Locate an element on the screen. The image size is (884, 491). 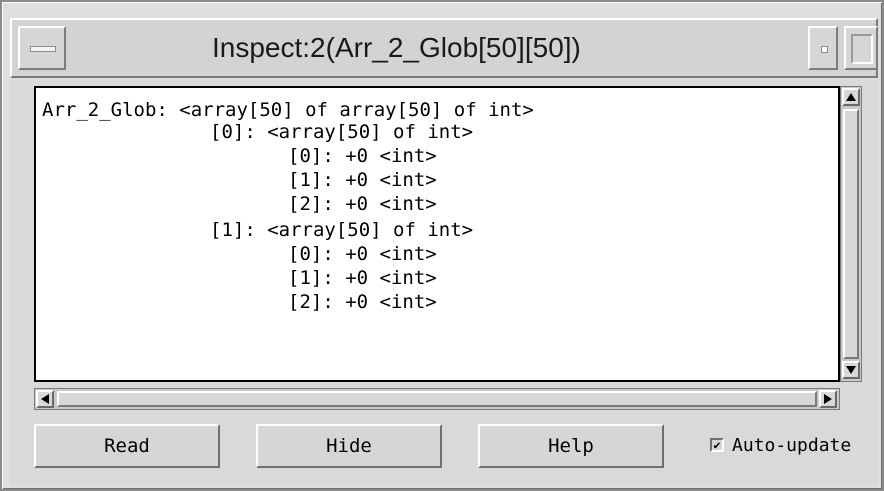
arrow-up-icon is located at coordinates (851, 97).